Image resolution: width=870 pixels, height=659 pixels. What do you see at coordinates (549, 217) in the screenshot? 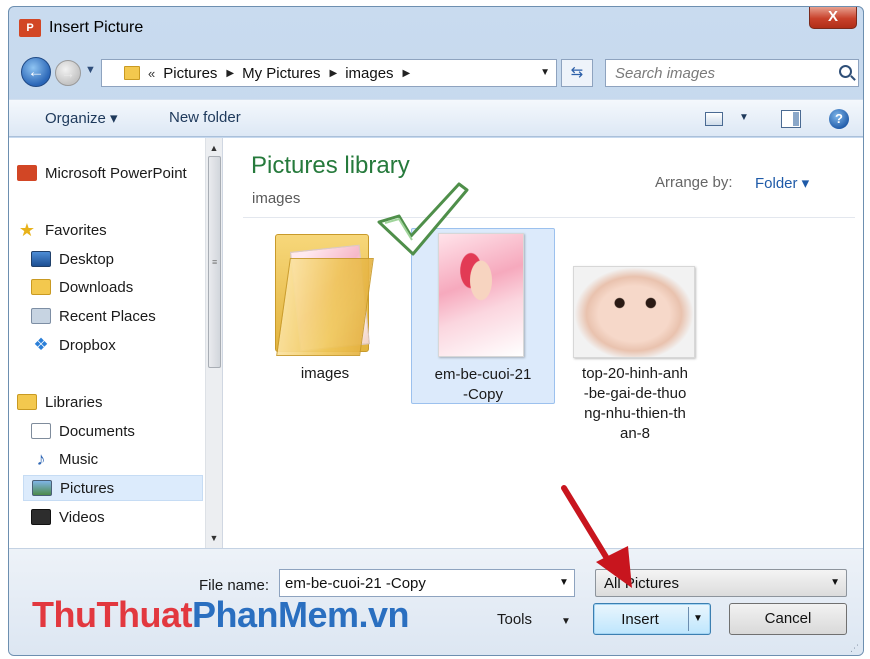
I see `divider` at bounding box center [549, 217].